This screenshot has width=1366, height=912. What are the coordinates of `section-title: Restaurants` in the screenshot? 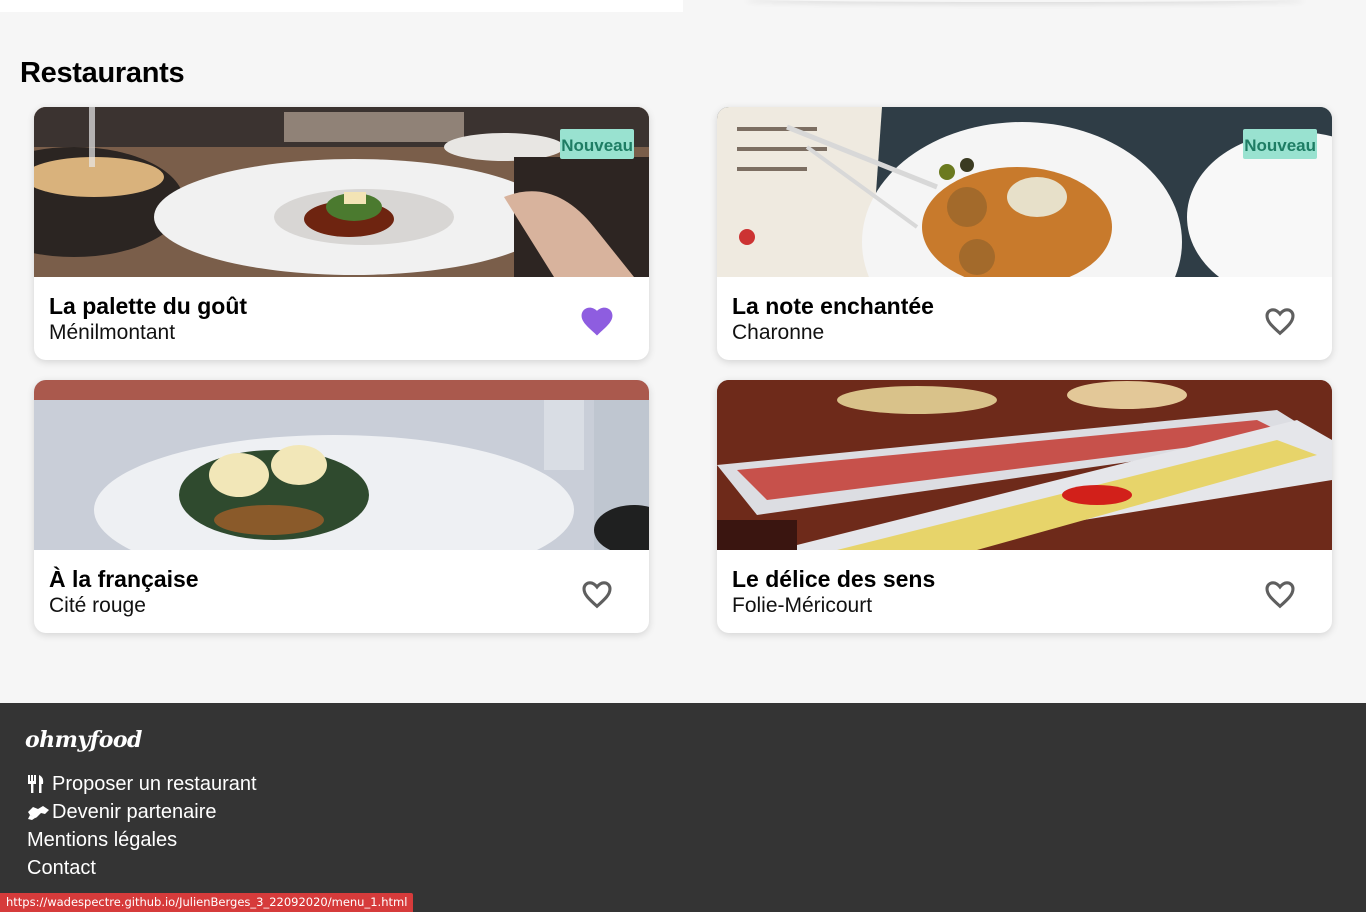 It's located at (102, 73).